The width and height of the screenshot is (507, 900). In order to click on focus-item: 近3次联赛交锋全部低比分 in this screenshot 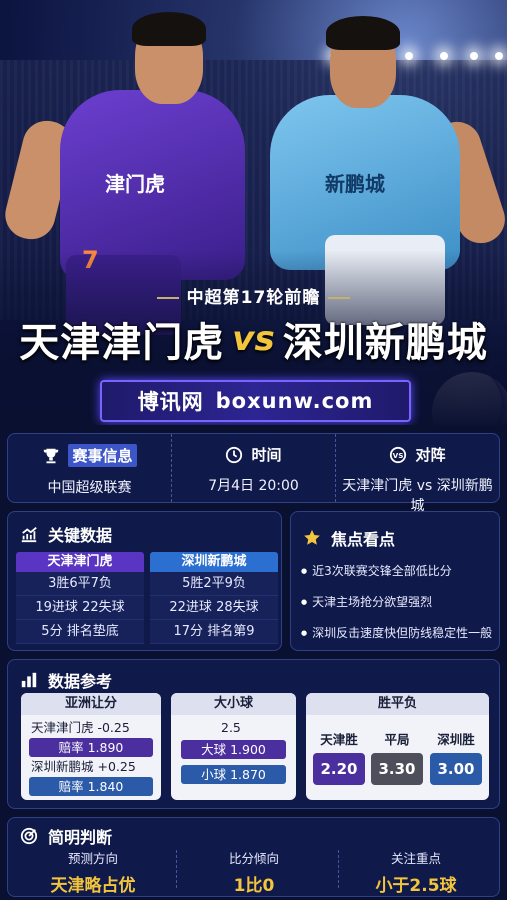, I will do `click(398, 571)`.